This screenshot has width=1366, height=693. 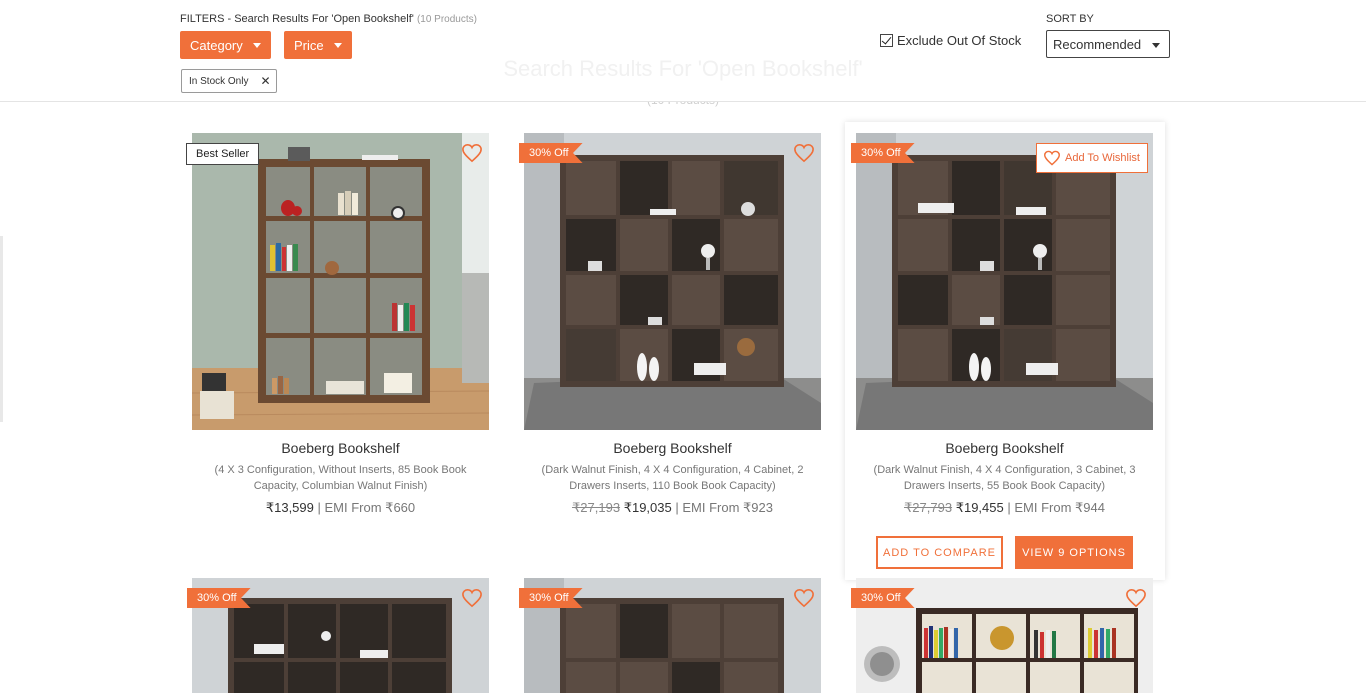 I want to click on price-filter-button: Price, so click(x=318, y=45).